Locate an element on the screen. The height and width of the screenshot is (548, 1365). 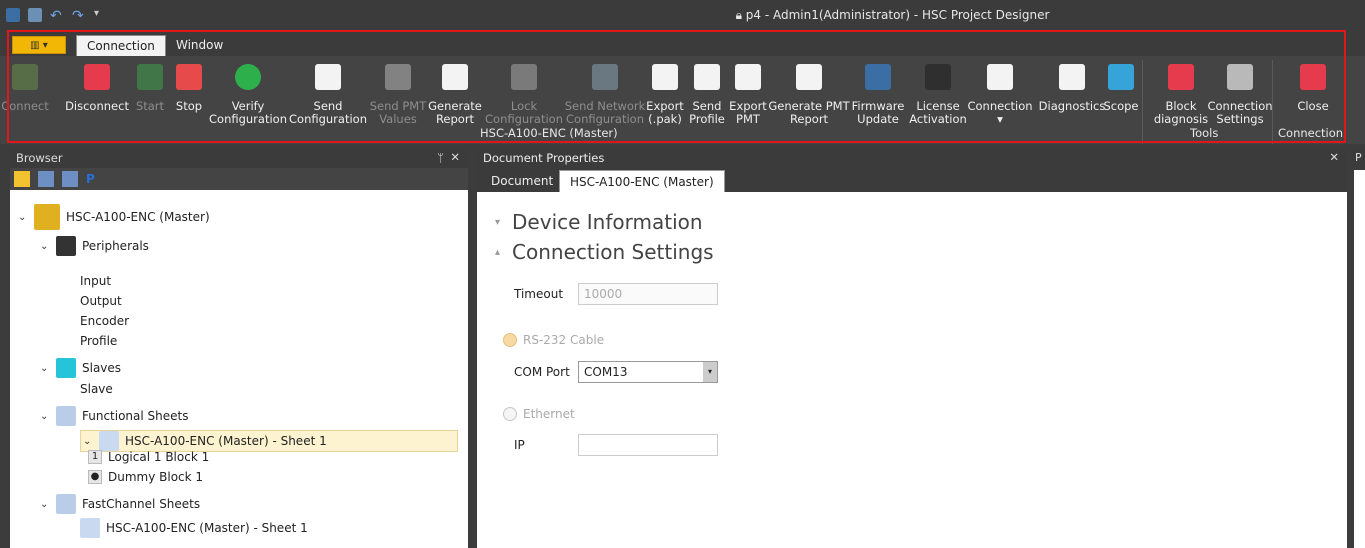
tab-window: Window is located at coordinates (199, 45).